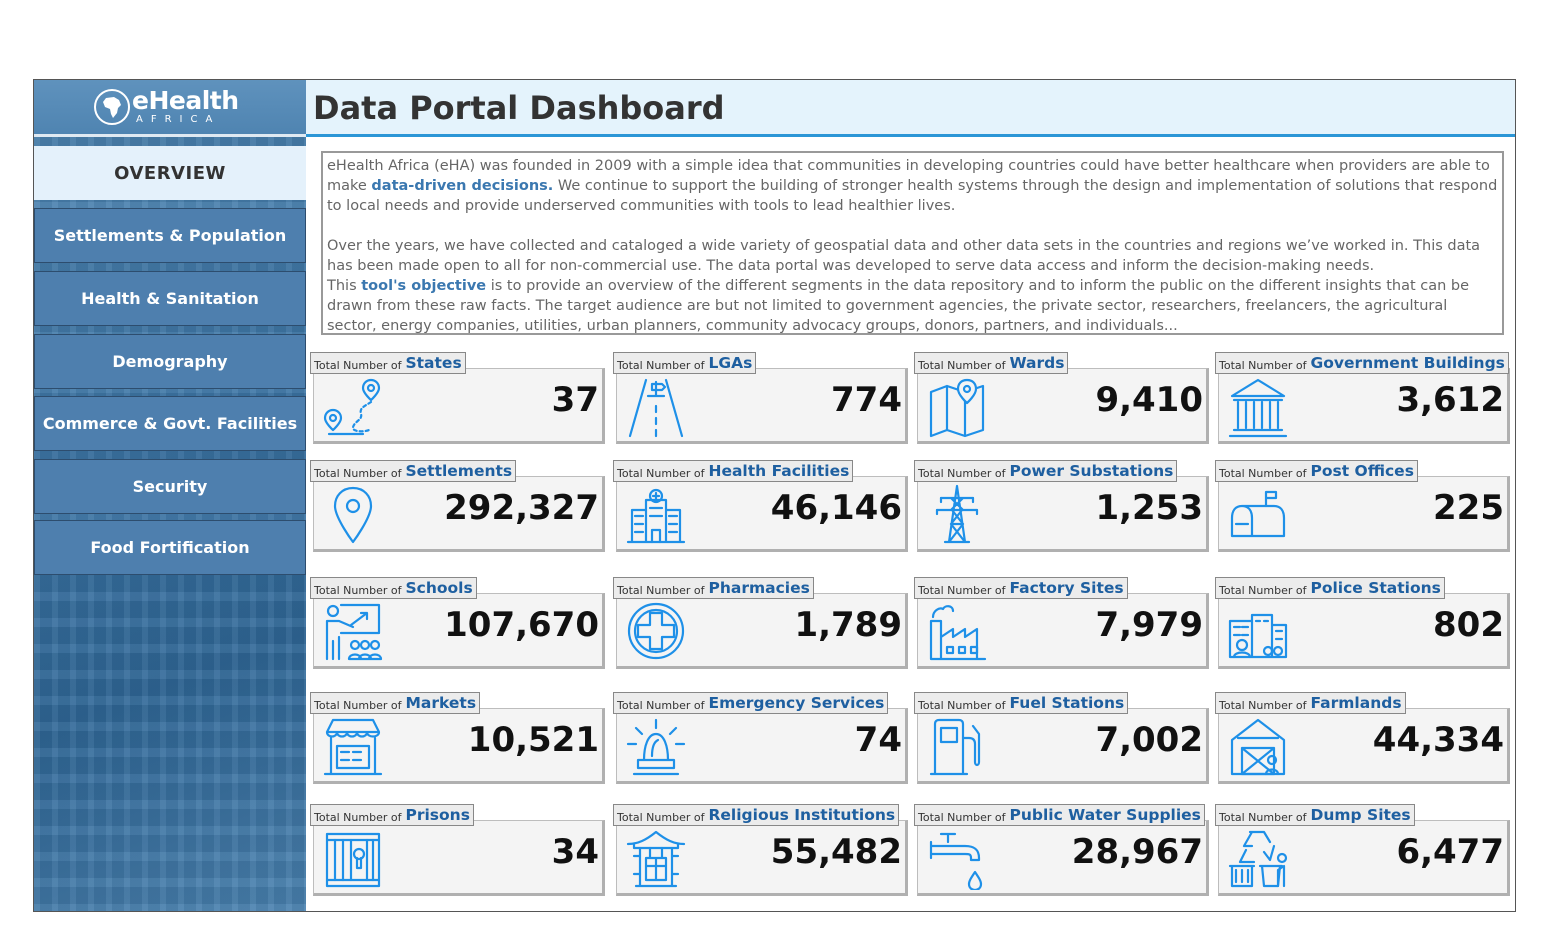  What do you see at coordinates (1375, 588) in the screenshot?
I see `stat-card-name: Police Stations` at bounding box center [1375, 588].